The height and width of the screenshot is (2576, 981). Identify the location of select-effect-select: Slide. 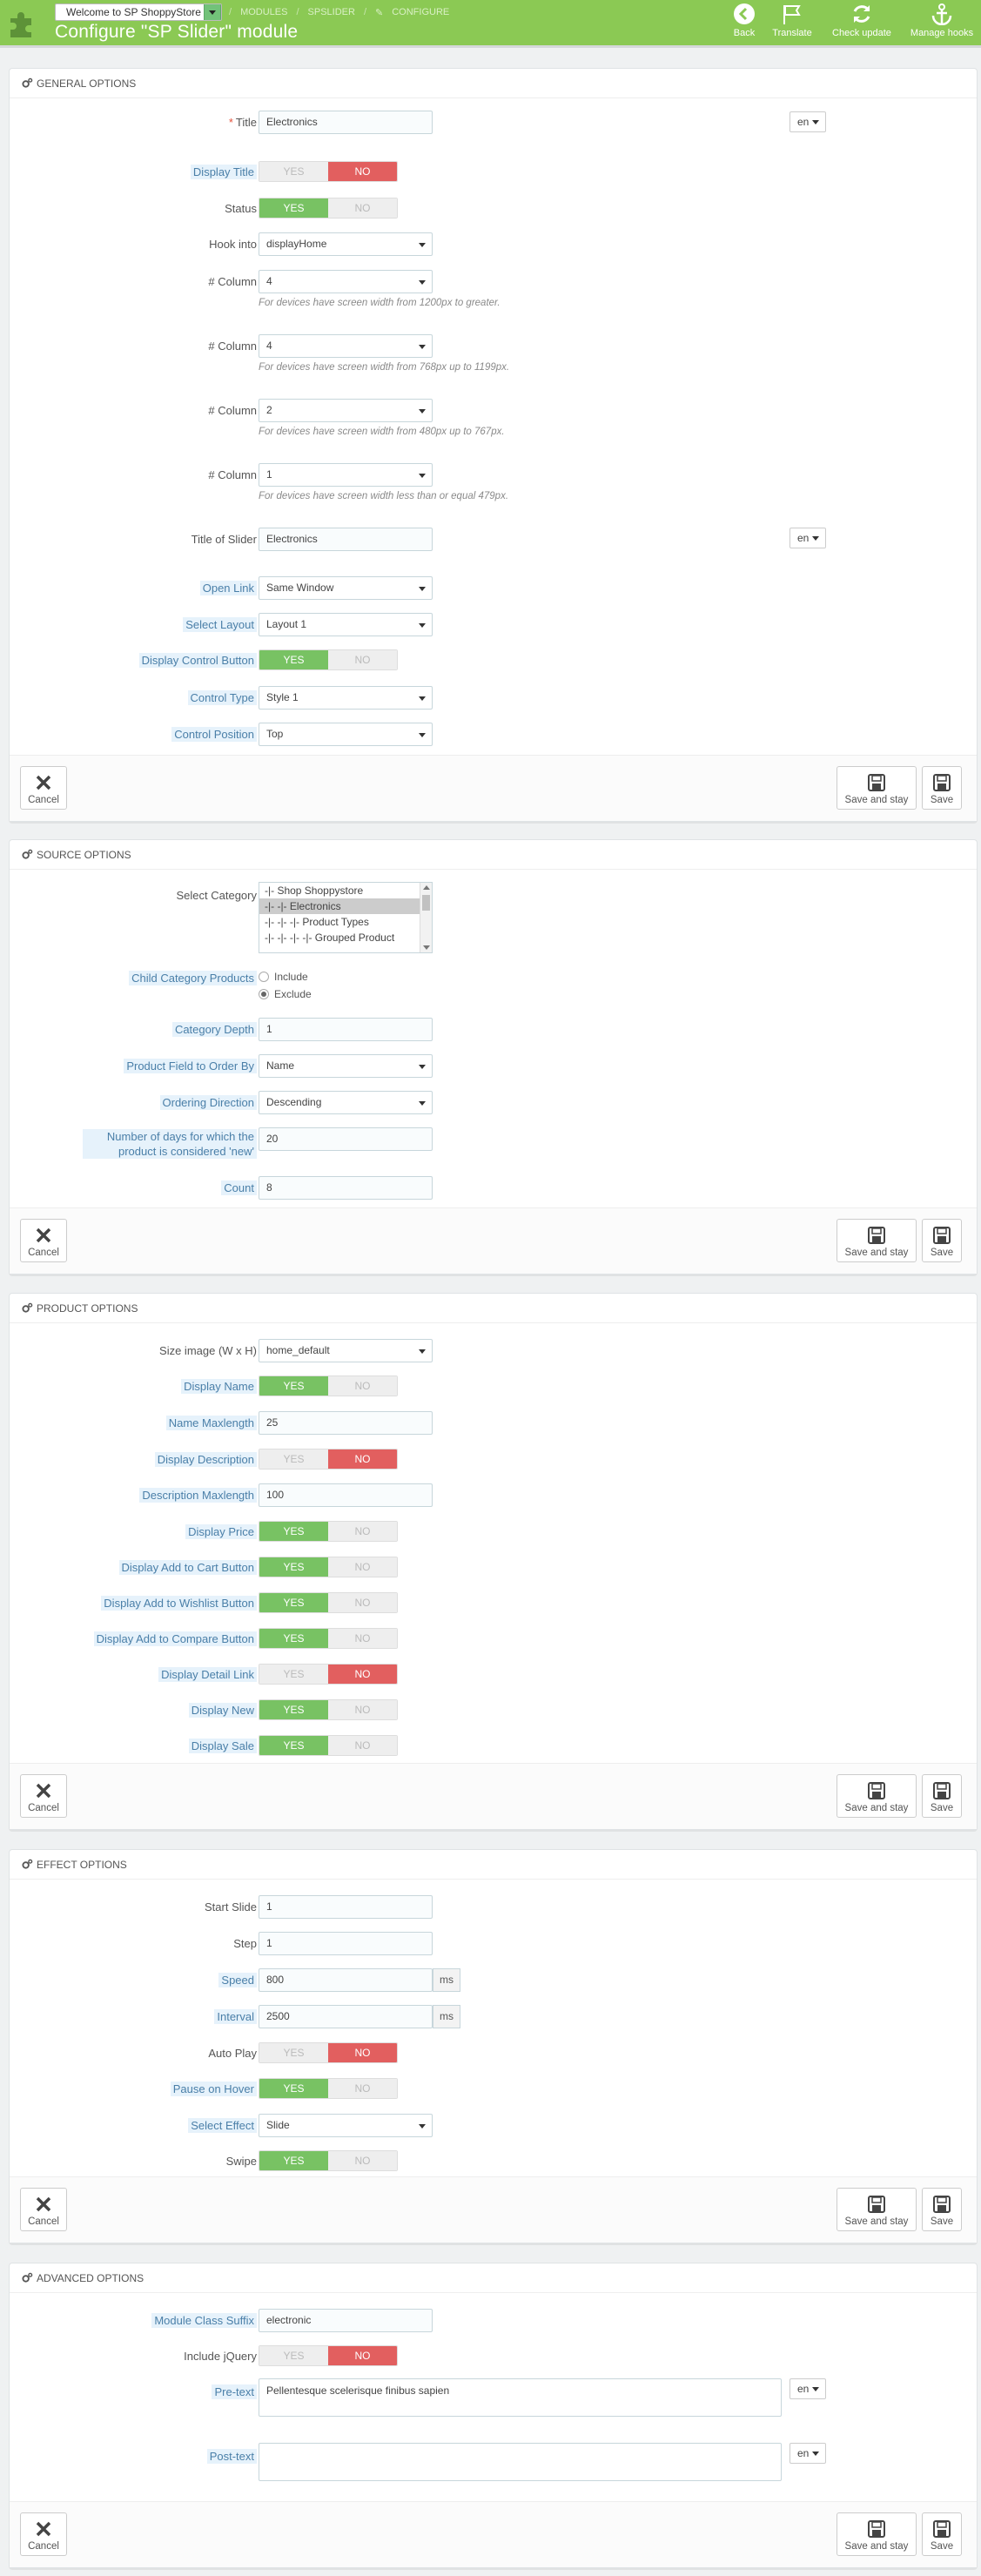
(346, 2125).